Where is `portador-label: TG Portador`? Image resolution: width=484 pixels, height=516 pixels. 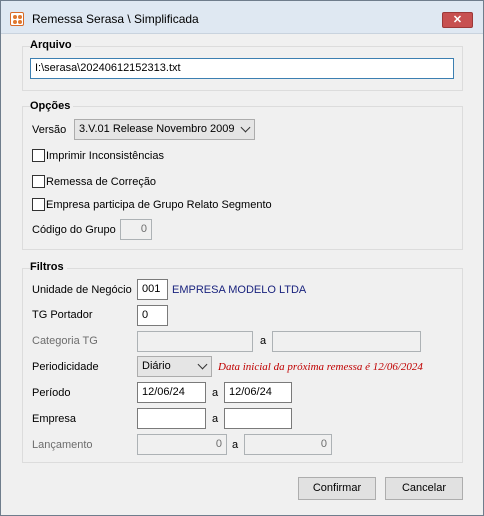
portador-label: TG Portador is located at coordinates (62, 315).